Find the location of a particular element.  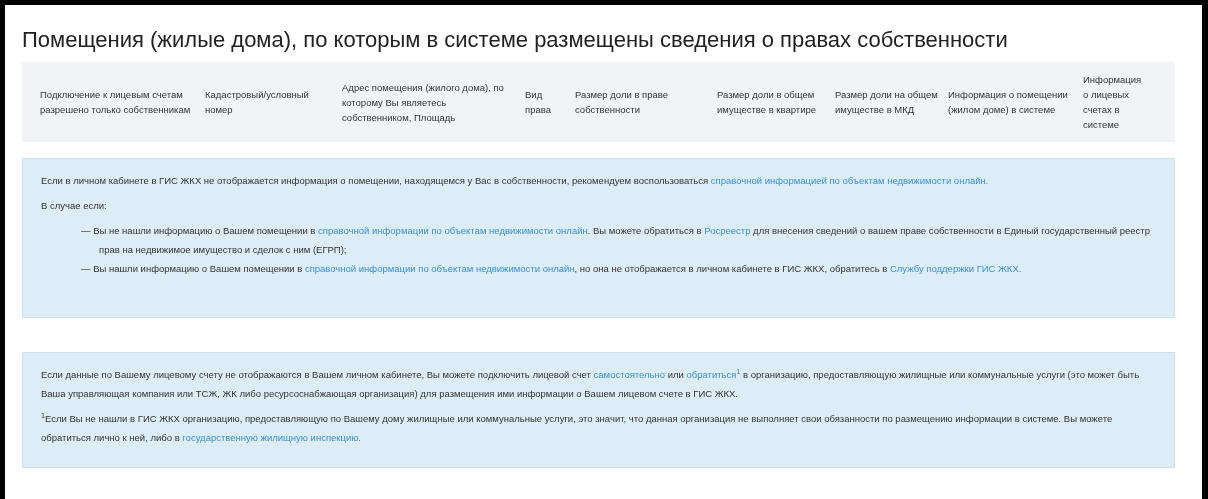

column-header: Информация о помещении (жилом доме) в системе is located at coordinates (1008, 102).